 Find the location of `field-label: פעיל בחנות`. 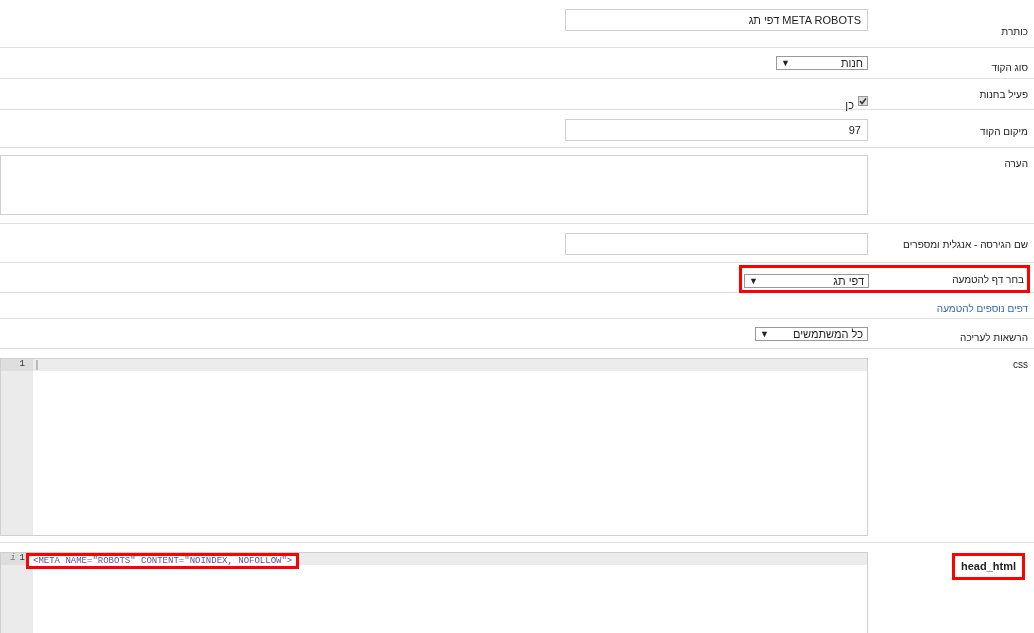

field-label: פעיל בחנות is located at coordinates (1003, 95).